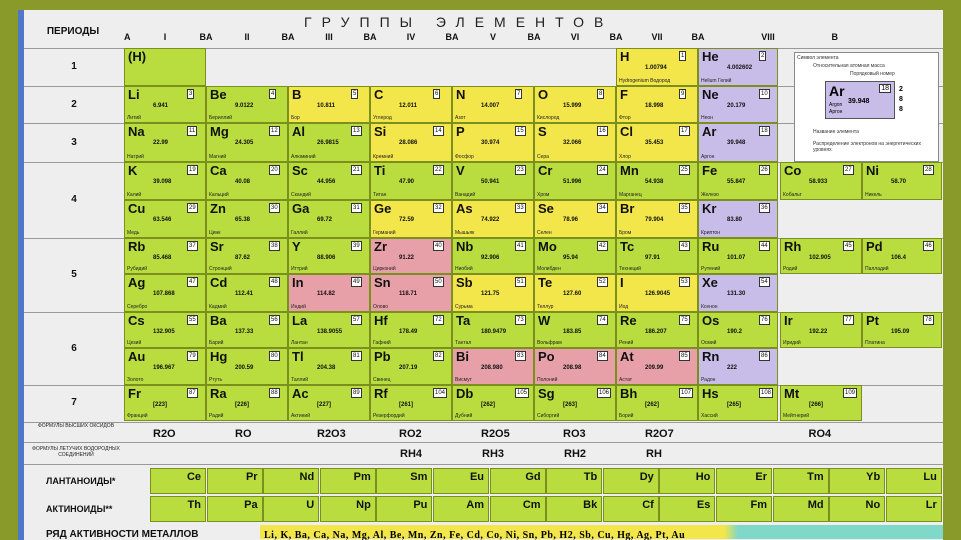 Image resolution: width=961 pixels, height=540 pixels. Describe the element at coordinates (329, 330) in the screenshot. I see `element-cell-la: La 57 138.9055 Лантан` at that location.